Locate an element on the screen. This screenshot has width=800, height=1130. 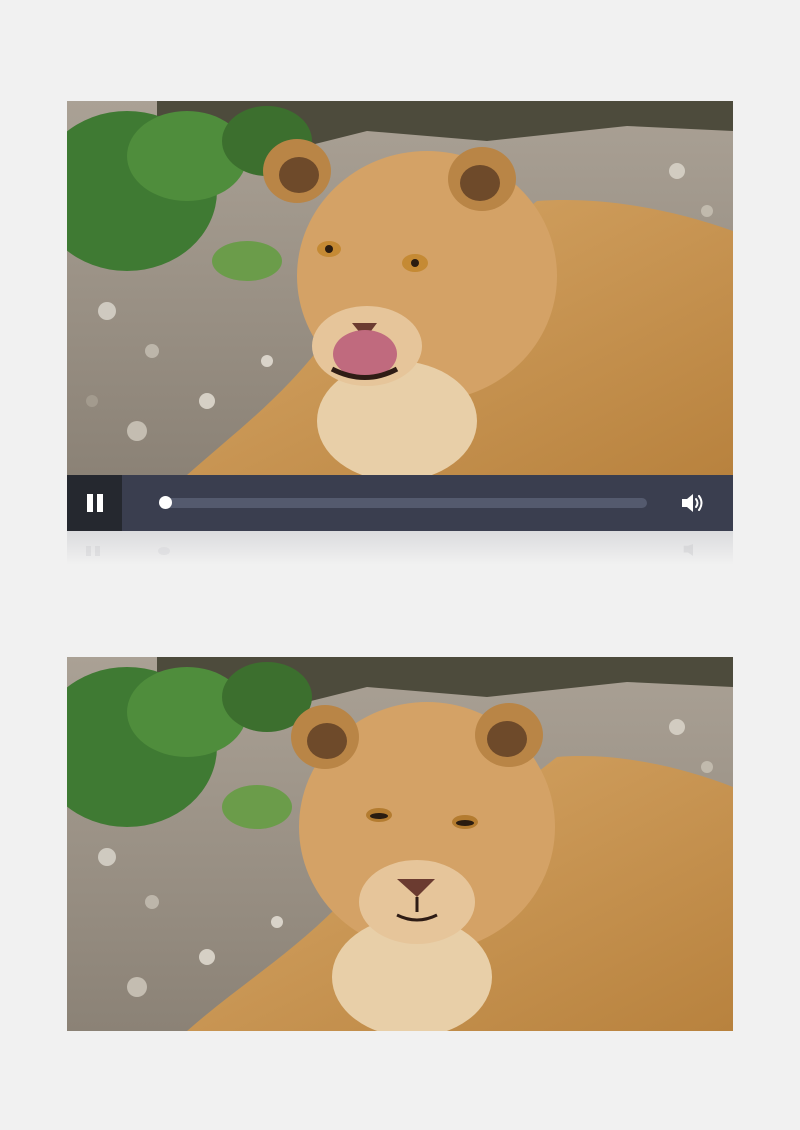
progress-track is located at coordinates (403, 502).